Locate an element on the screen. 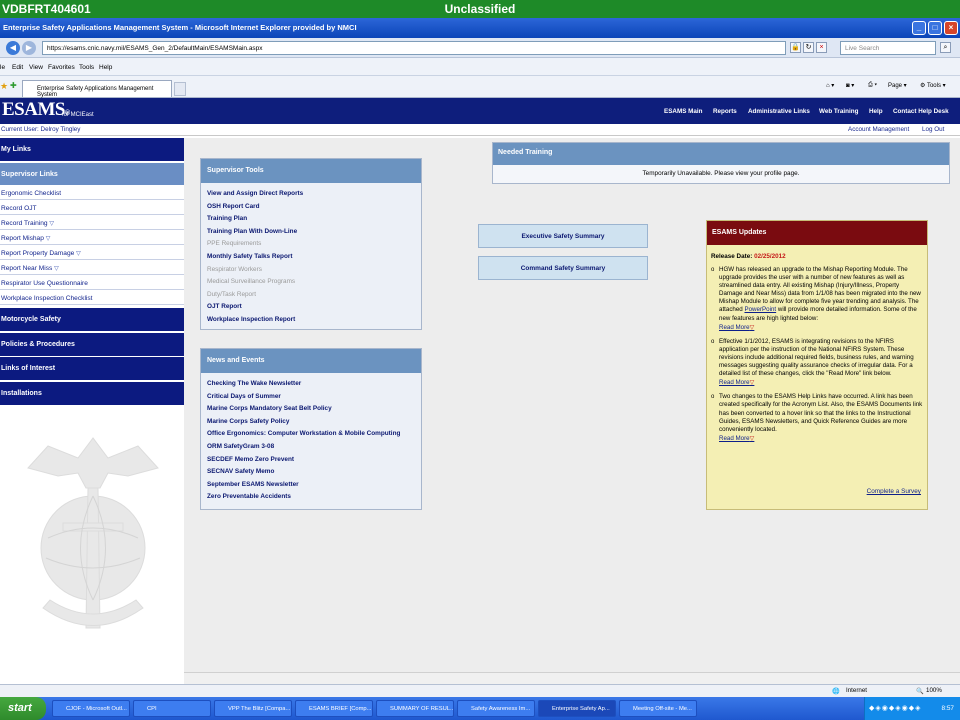 This screenshot has width=960, height=720. maximize-button: □ is located at coordinates (935, 28).